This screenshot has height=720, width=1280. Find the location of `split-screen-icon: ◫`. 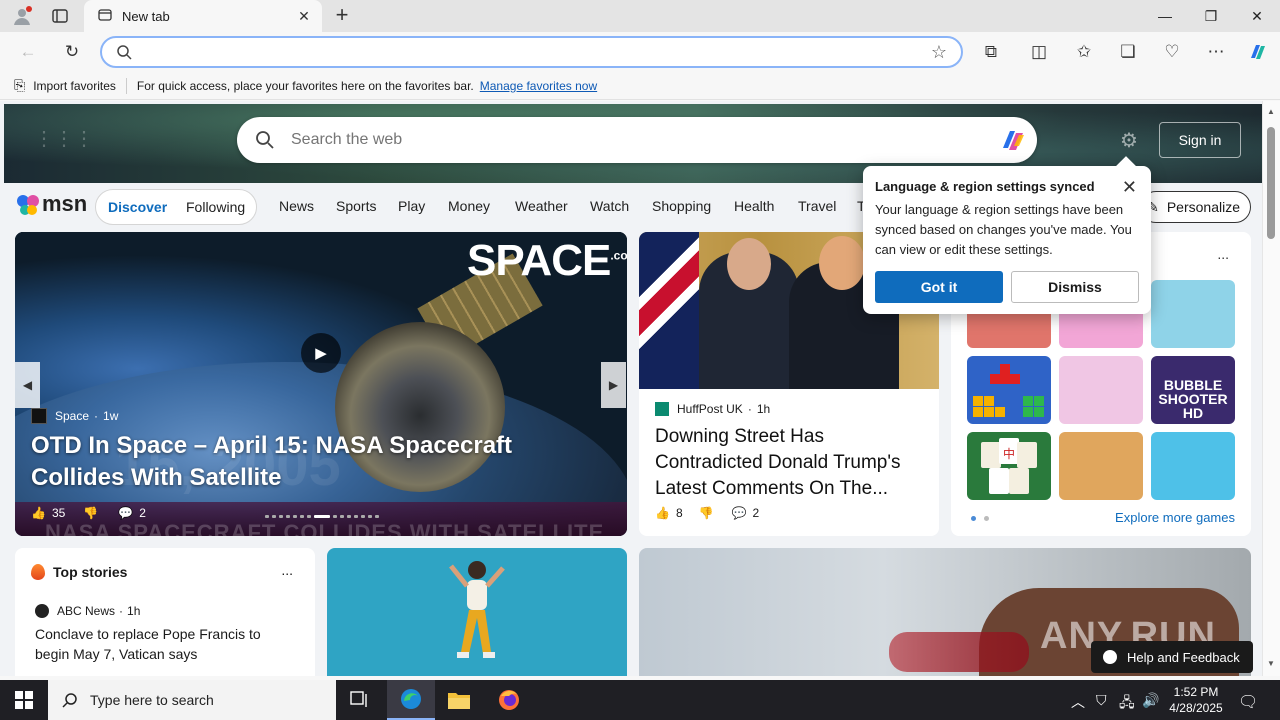

split-screen-icon: ◫ is located at coordinates (1039, 52).